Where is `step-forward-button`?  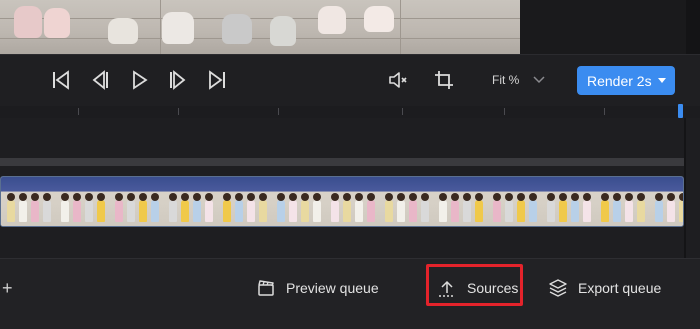
step-forward-button is located at coordinates (178, 80).